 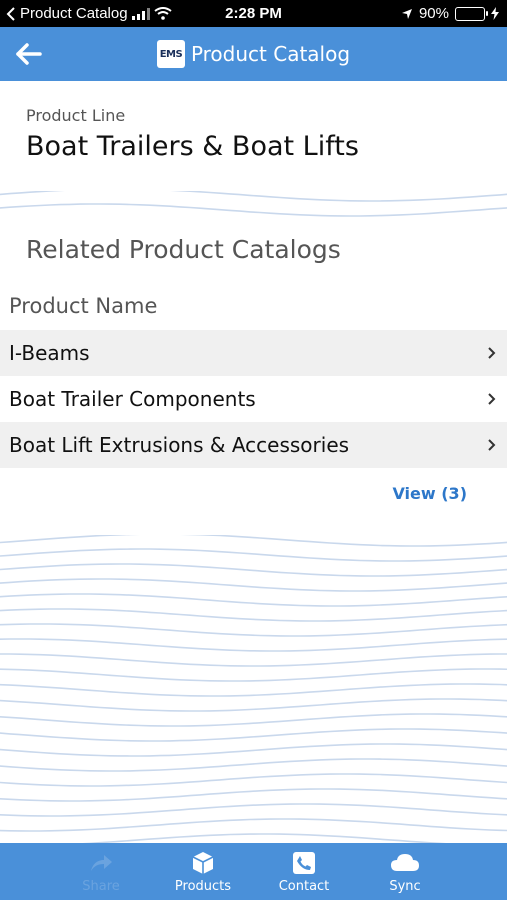 I want to click on product-line-card: Product Line Boat Trailers & Boat Lifts, so click(x=253, y=139).